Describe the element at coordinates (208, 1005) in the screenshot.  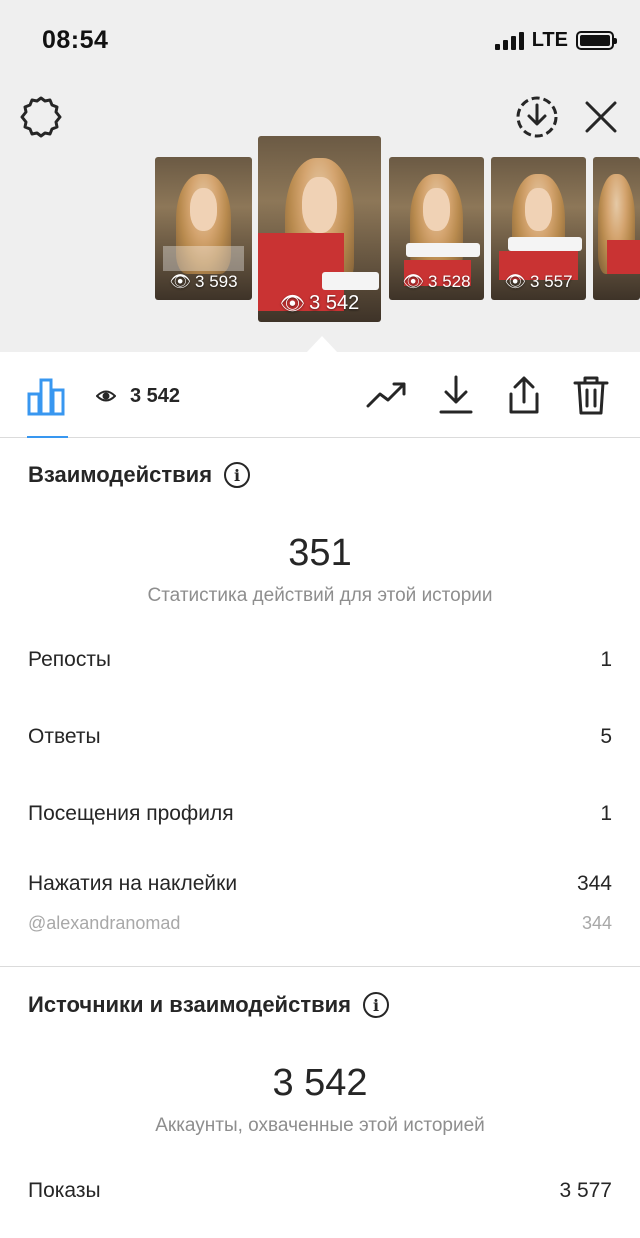
I see `discovery-title: Источники и взаимодействия i` at that location.